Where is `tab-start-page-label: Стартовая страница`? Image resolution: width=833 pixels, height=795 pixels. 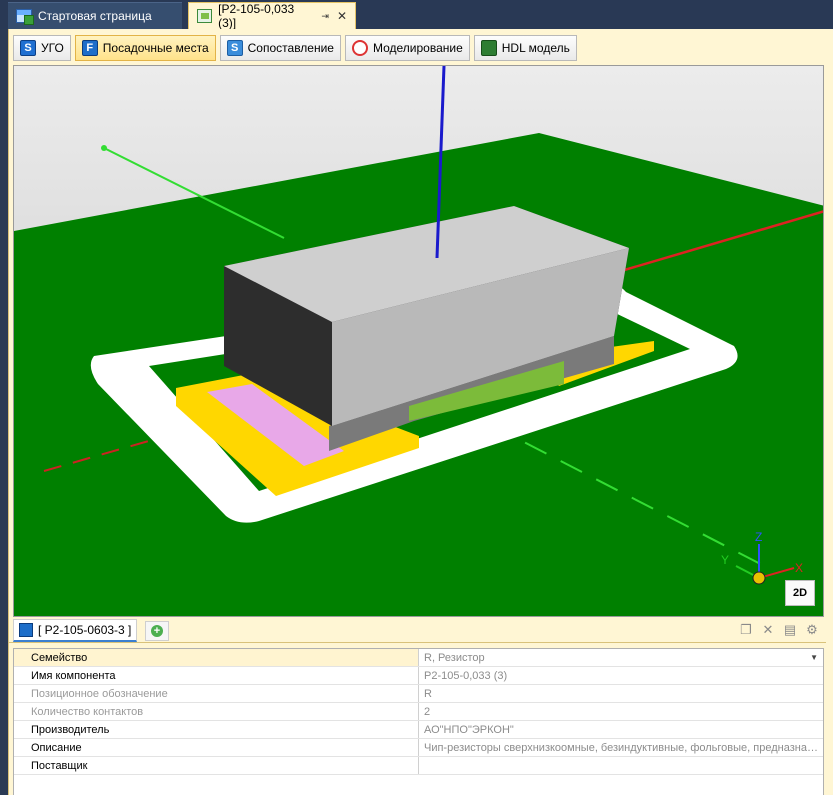
tab-start-page-label: Стартовая страница is located at coordinates (95, 16).